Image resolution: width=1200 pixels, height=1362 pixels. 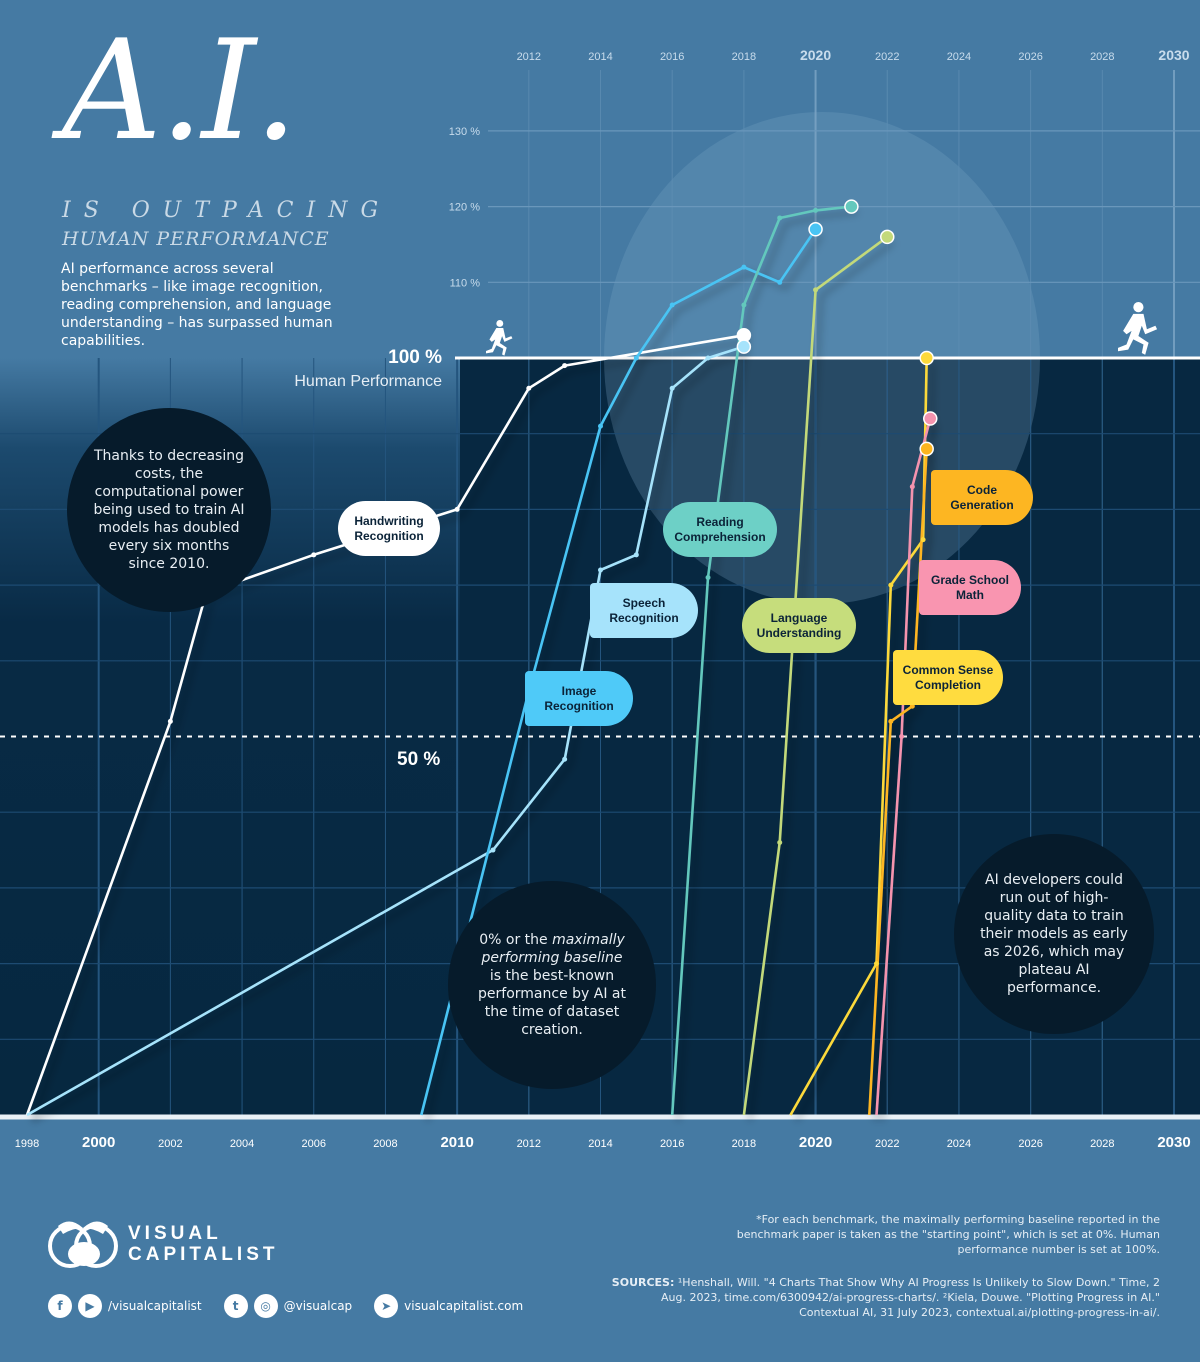 I want to click on endpoint-grade-school-math, so click(x=930, y=418).